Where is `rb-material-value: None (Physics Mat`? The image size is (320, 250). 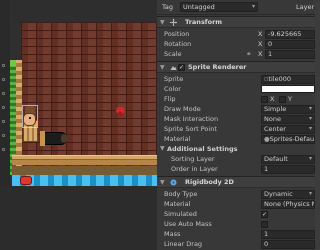 rb-material-value: None (Physics Mat is located at coordinates (289, 203).